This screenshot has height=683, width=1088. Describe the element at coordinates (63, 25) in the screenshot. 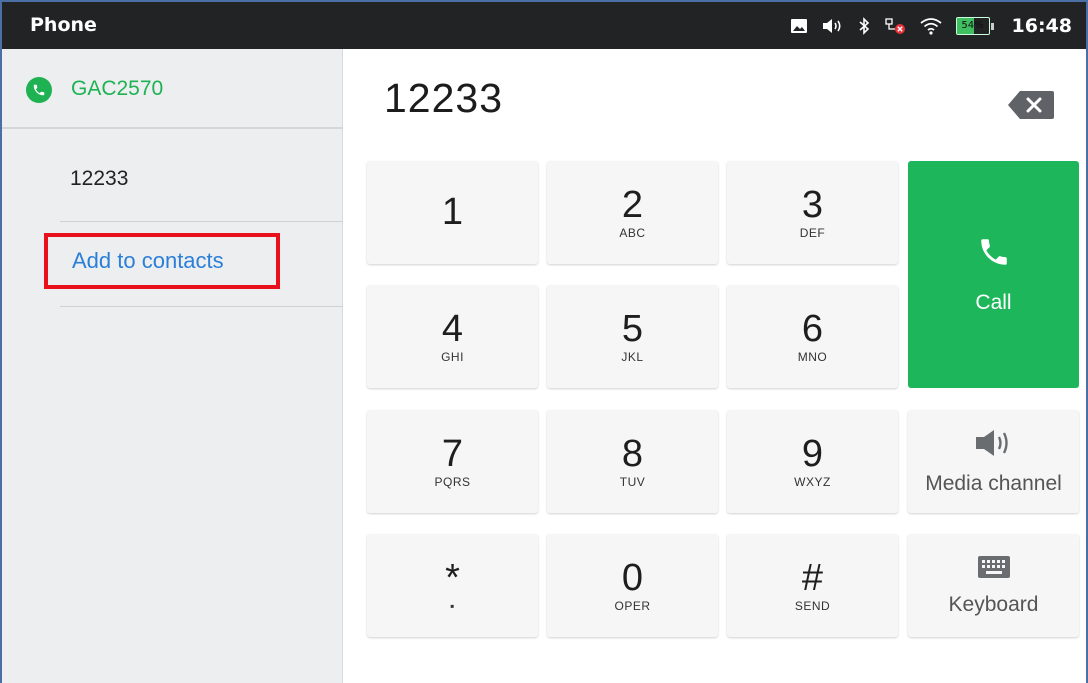

I see `app-title: Phone` at that location.